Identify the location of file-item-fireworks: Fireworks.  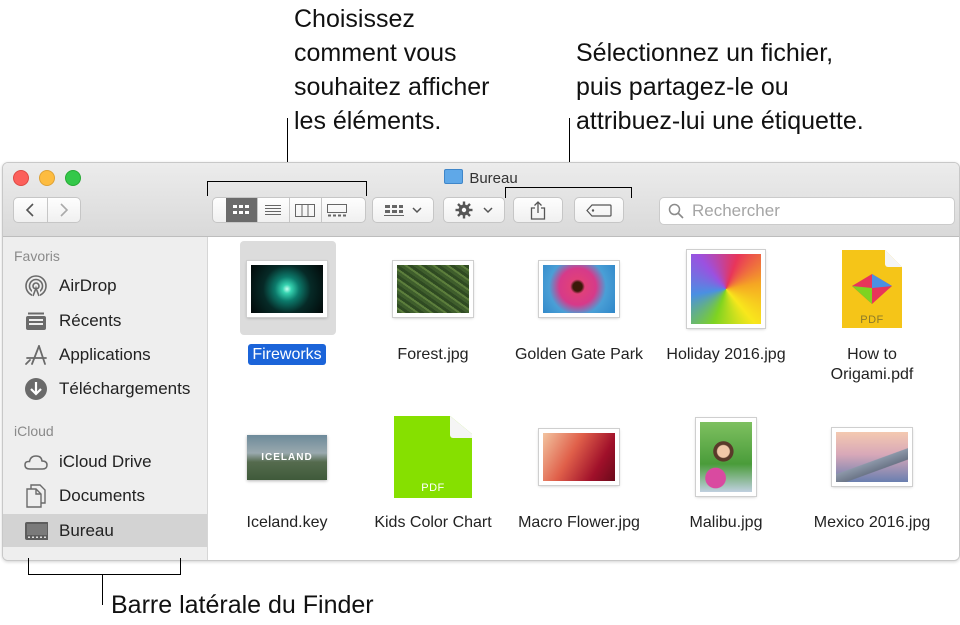
(287, 303).